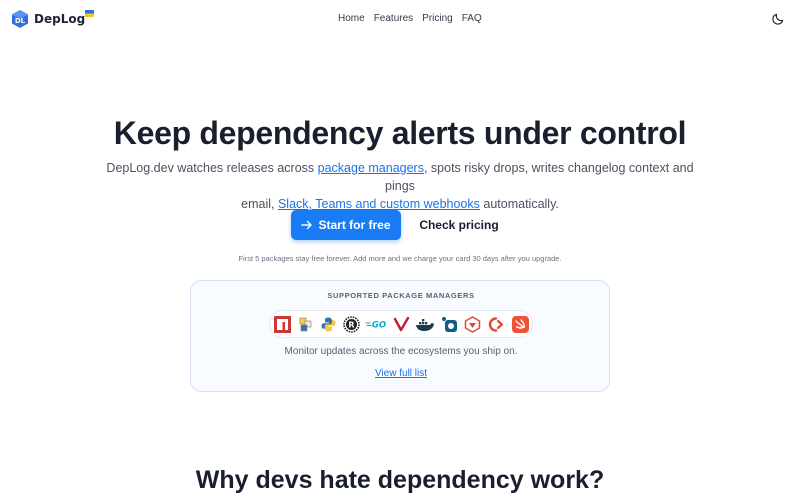 The width and height of the screenshot is (800, 500). What do you see at coordinates (371, 168) in the screenshot?
I see `package-managers-link: package managers` at bounding box center [371, 168].